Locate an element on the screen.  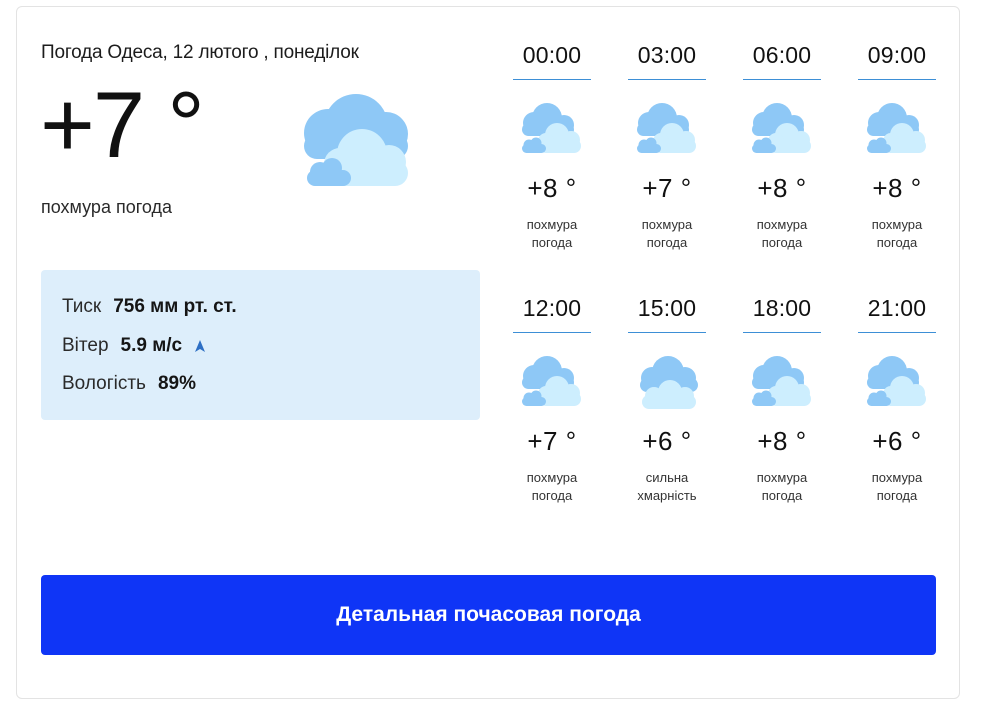
widget-title: Погода Одеса, 12 лютого , понеділок is located at coordinates (200, 52).